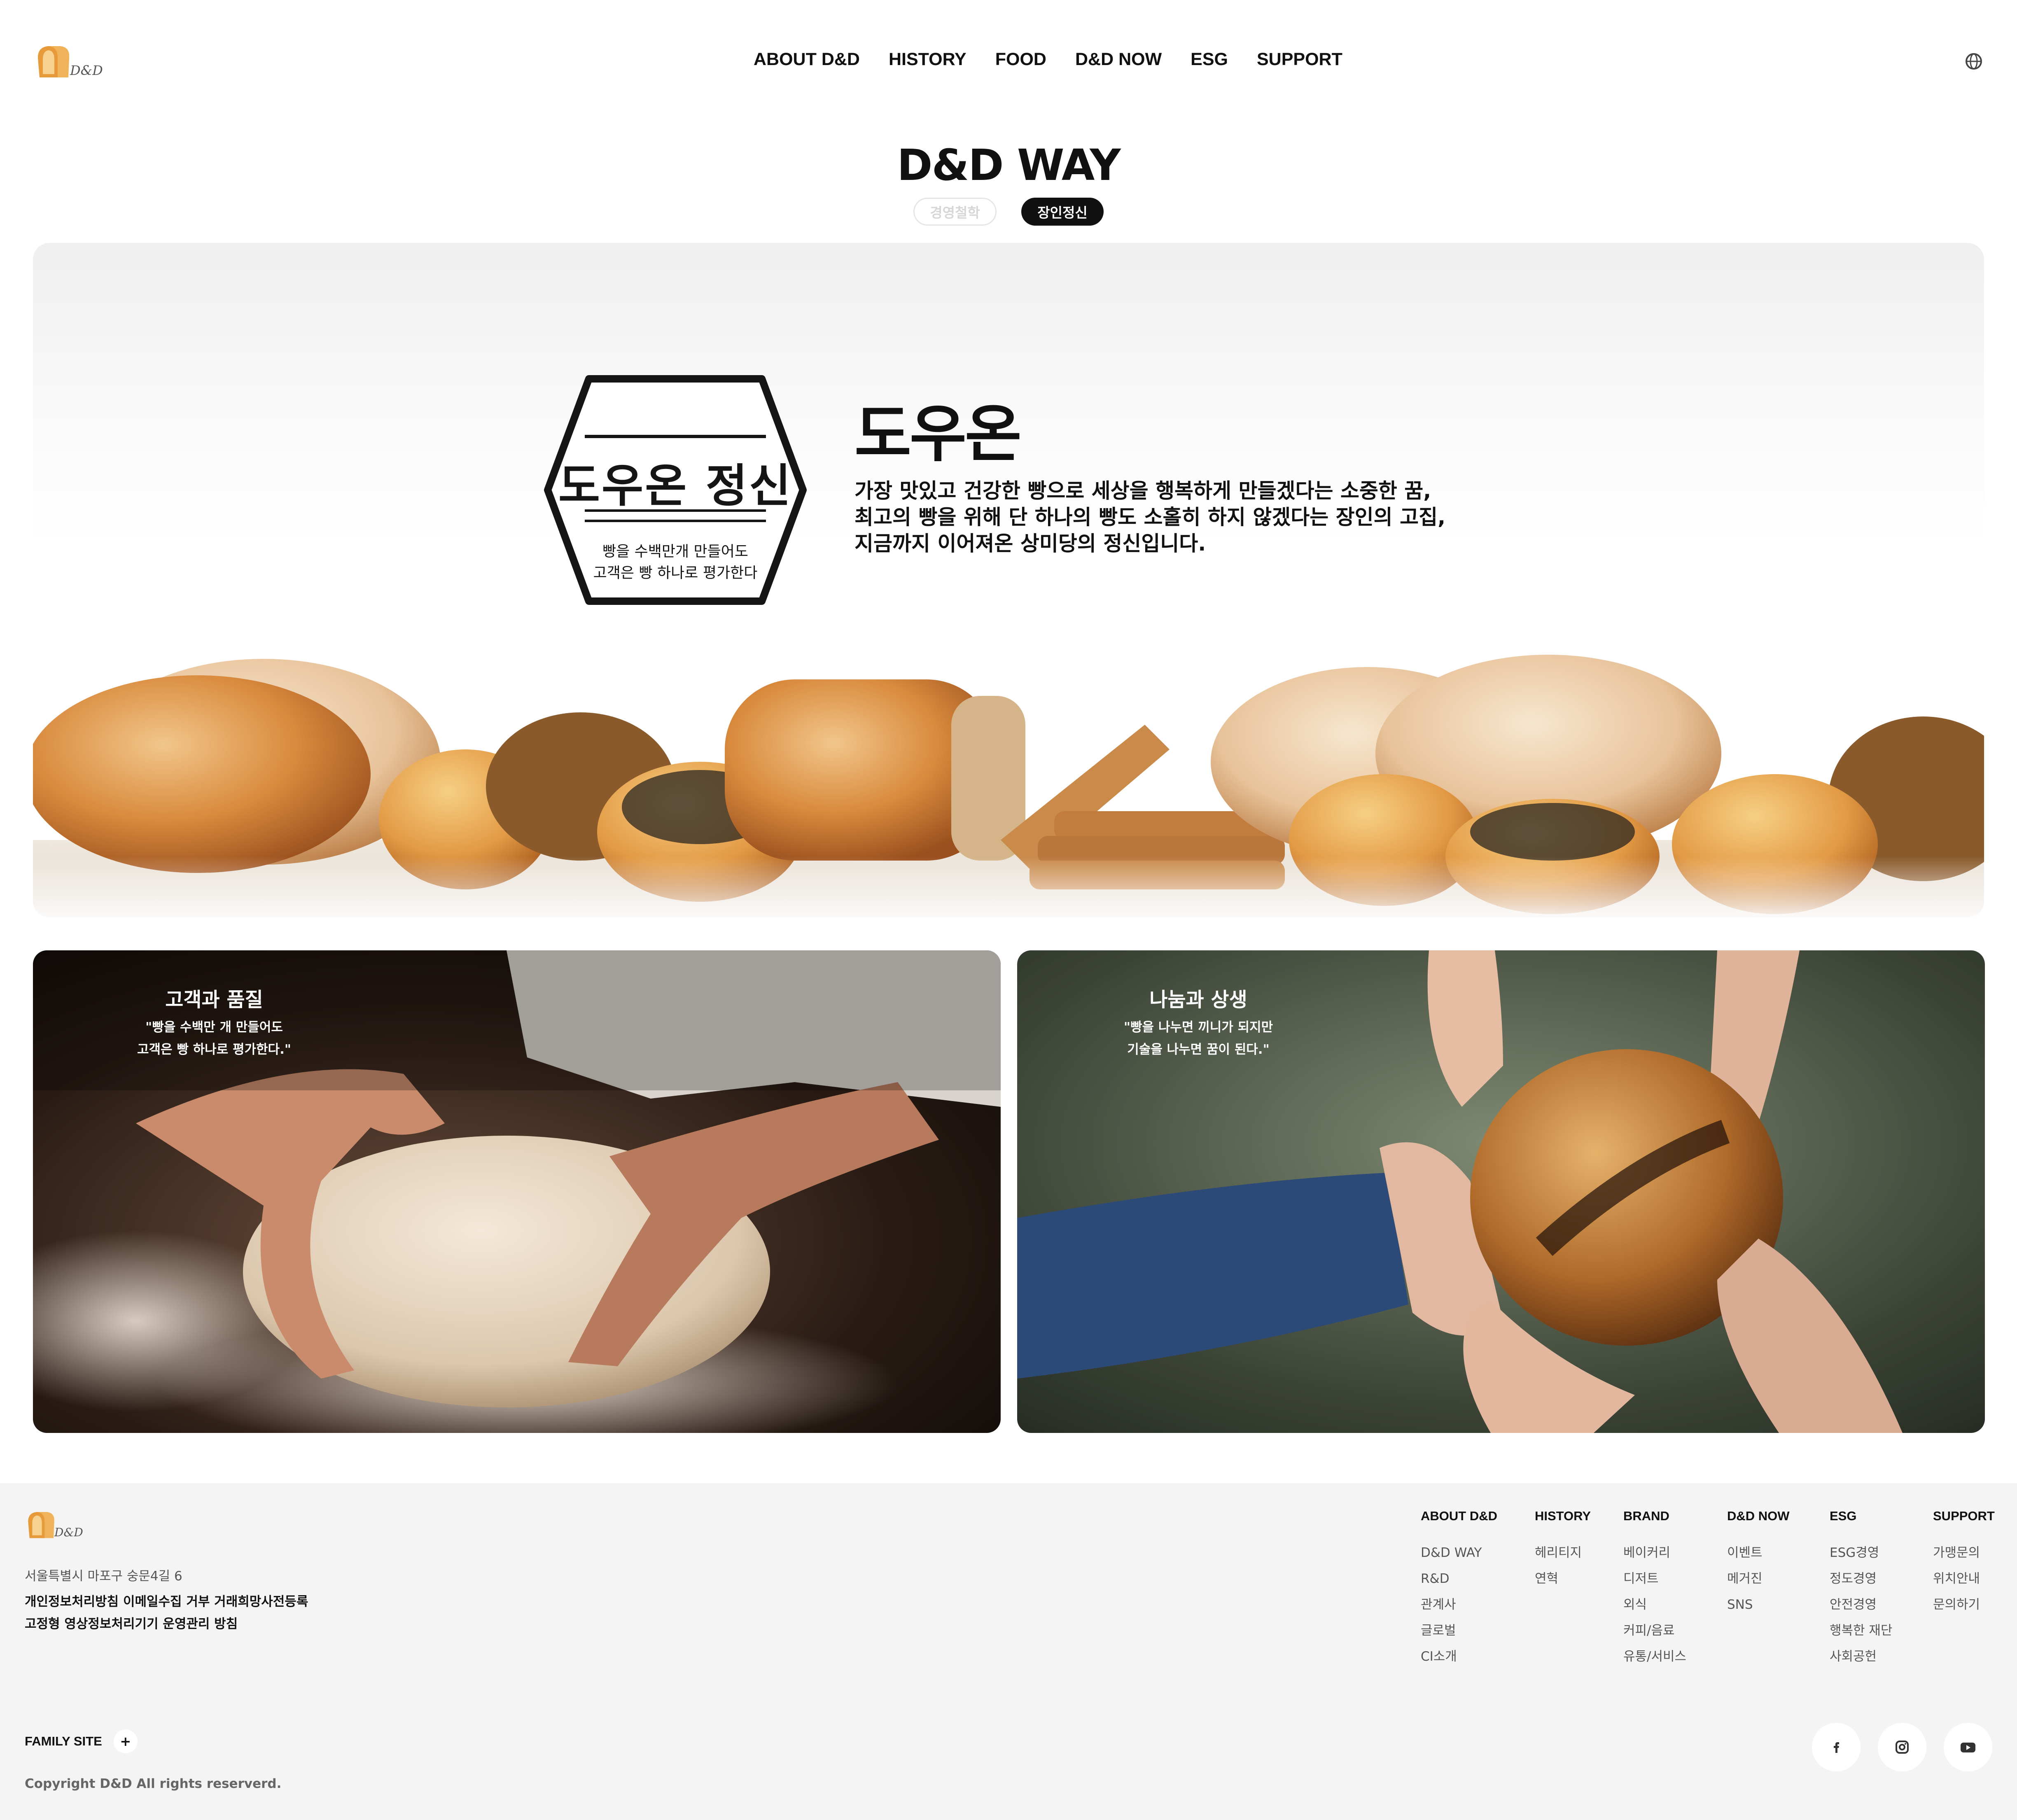 This screenshot has width=2017, height=1820. What do you see at coordinates (63, 1741) in the screenshot?
I see `family-site-label: FAMILY SITE` at bounding box center [63, 1741].